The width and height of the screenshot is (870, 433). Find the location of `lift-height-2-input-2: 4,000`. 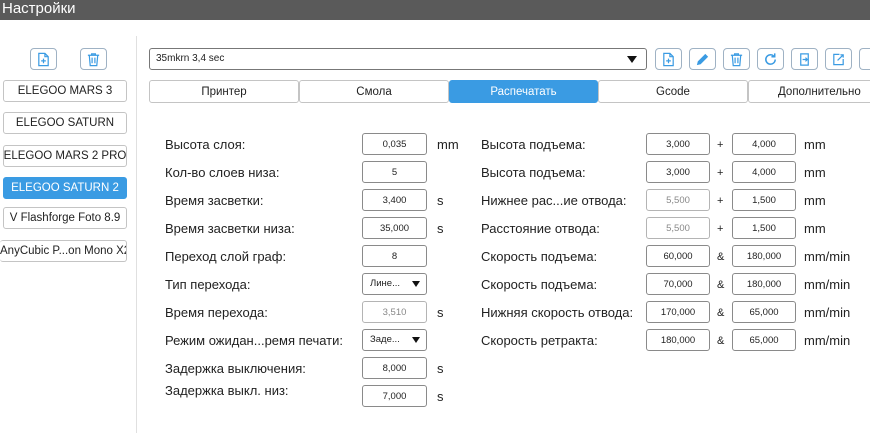

lift-height-2-input-2: 4,000 is located at coordinates (764, 172).